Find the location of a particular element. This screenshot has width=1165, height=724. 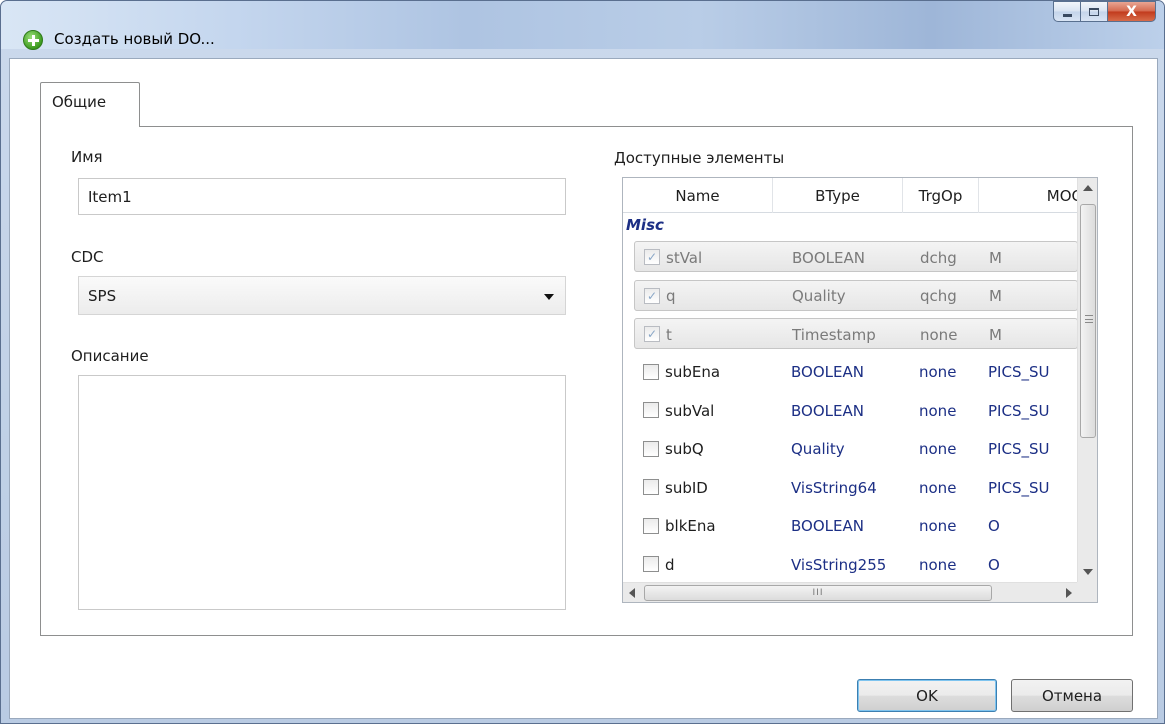

table-row: subVal BOOLEAN none PICS_SU is located at coordinates (856, 410).